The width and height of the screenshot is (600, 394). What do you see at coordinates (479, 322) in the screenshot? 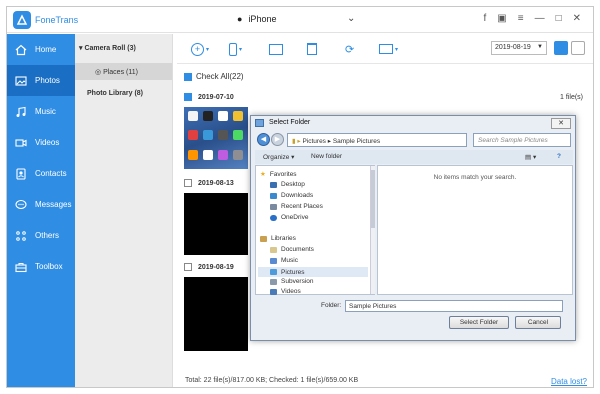
I see `select-folder-button: Select Folder` at bounding box center [479, 322].